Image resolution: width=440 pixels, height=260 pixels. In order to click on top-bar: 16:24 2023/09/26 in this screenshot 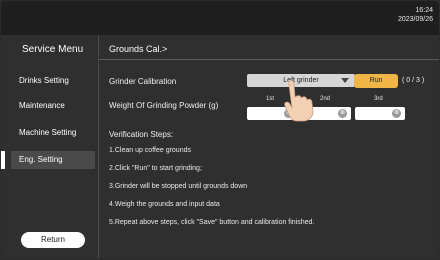, I will do `click(220, 18)`.